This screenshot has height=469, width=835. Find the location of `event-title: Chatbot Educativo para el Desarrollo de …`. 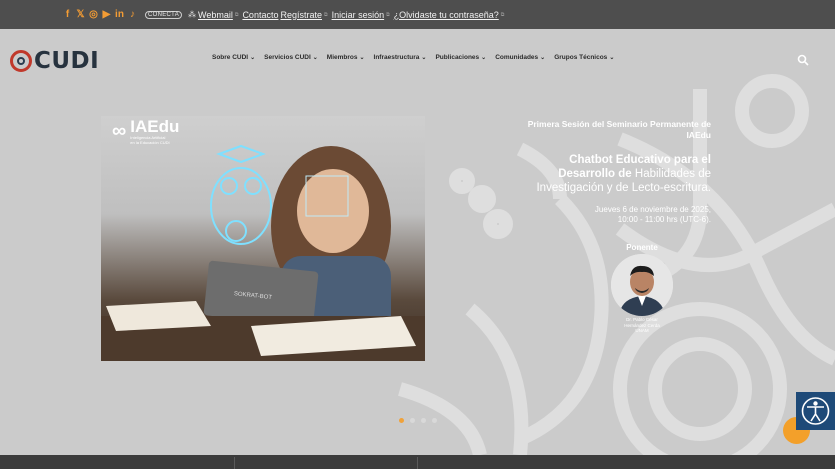

event-title: Chatbot Educativo para el Desarrollo de … is located at coordinates (611, 174).